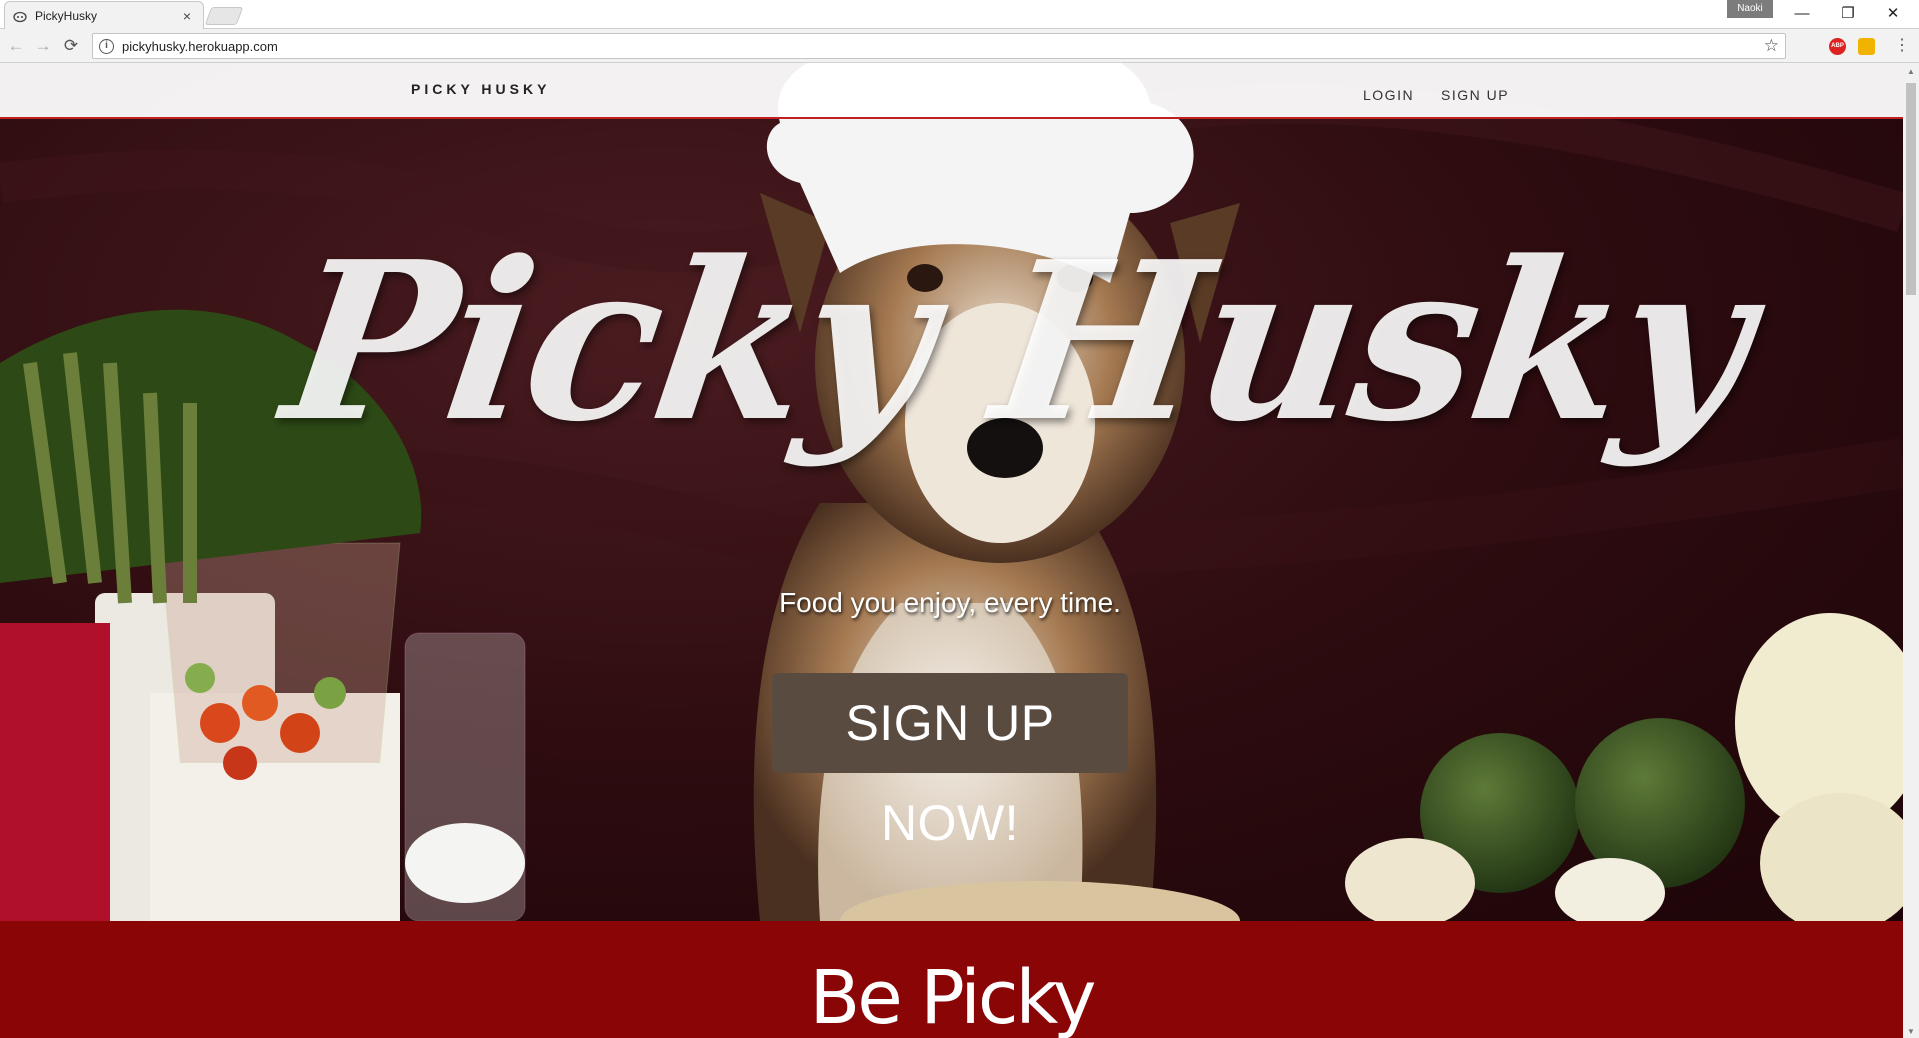 This screenshot has width=1919, height=1038. Describe the element at coordinates (20, 16) in the screenshot. I see `husky-favicon-icon` at that location.